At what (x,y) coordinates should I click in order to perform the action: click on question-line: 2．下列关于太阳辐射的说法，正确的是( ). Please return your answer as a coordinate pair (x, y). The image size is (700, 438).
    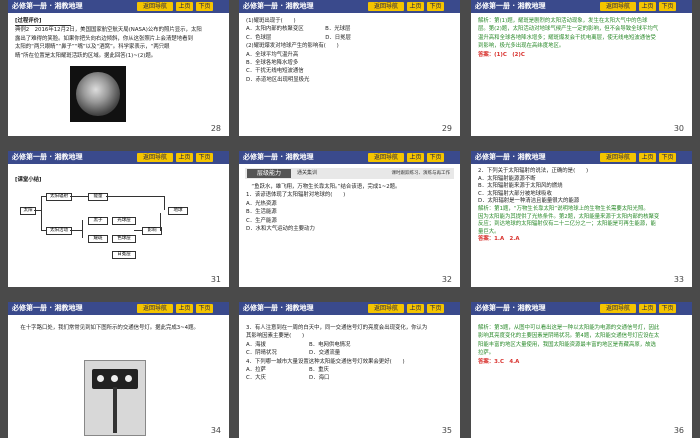
    Looking at the image, I should click on (533, 171).